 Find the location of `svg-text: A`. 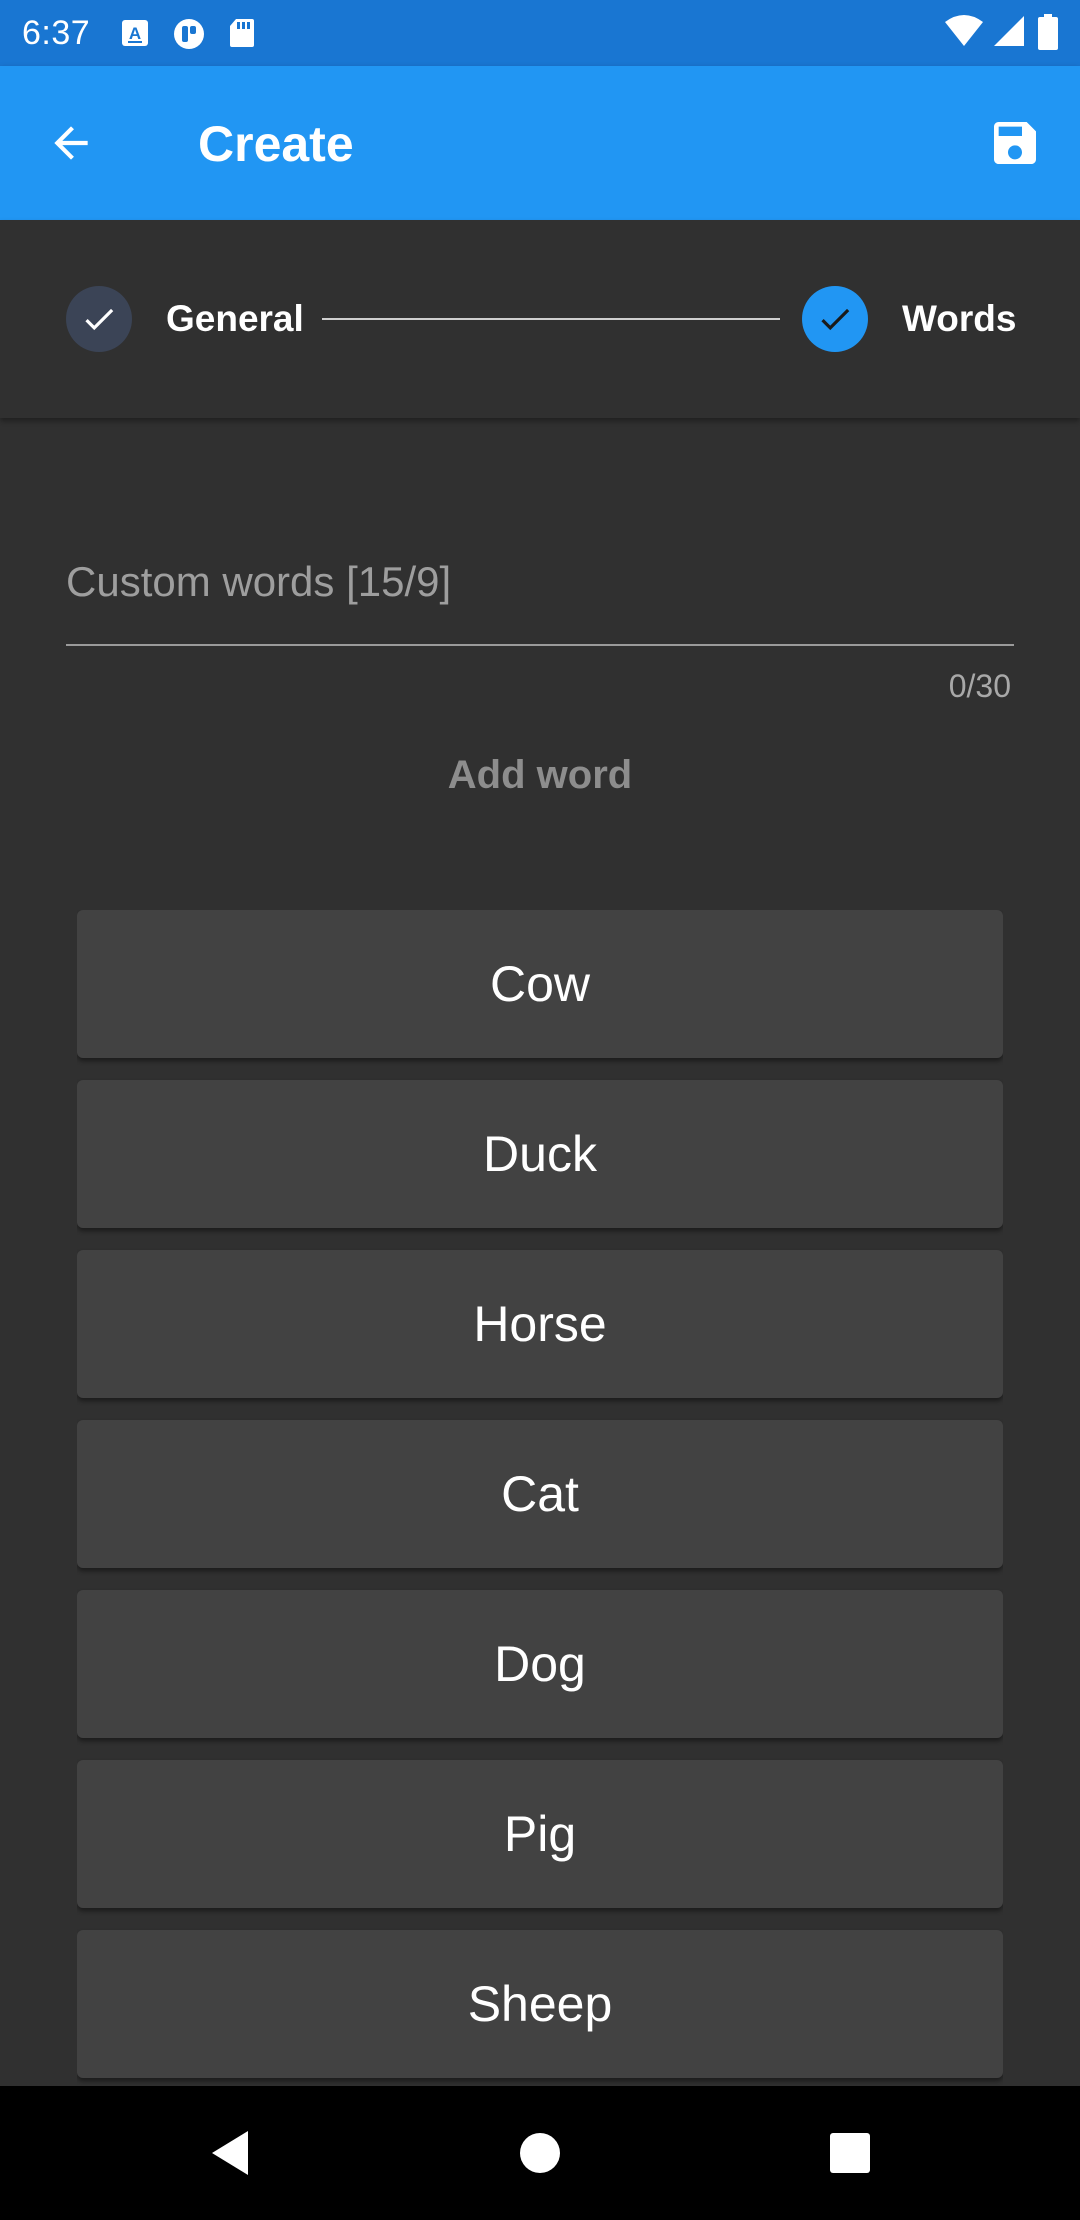

svg-text: A is located at coordinates (135, 33).